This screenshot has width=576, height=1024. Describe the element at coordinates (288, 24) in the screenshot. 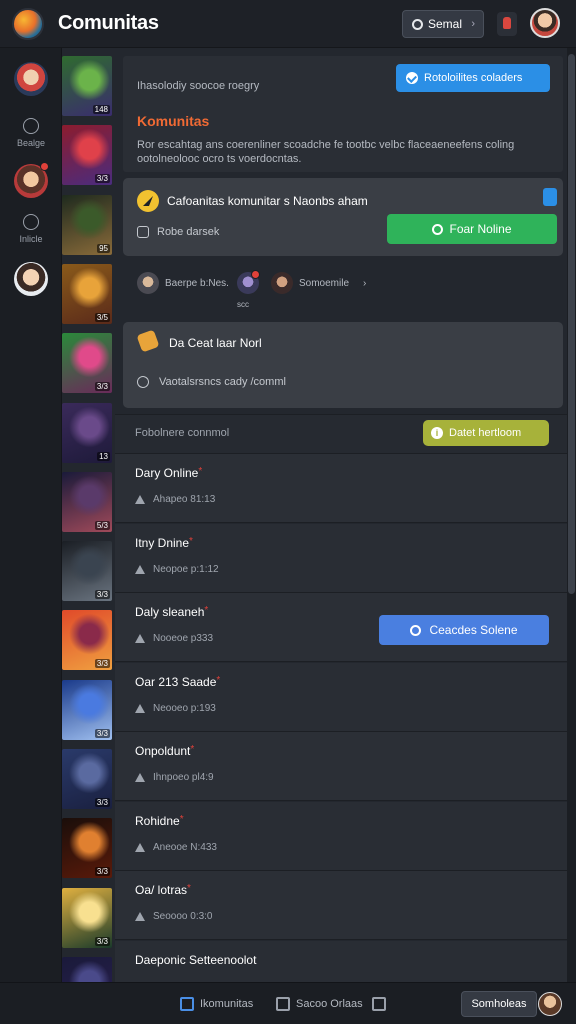

I see `top-bar: Comunitas Semal ›` at that location.